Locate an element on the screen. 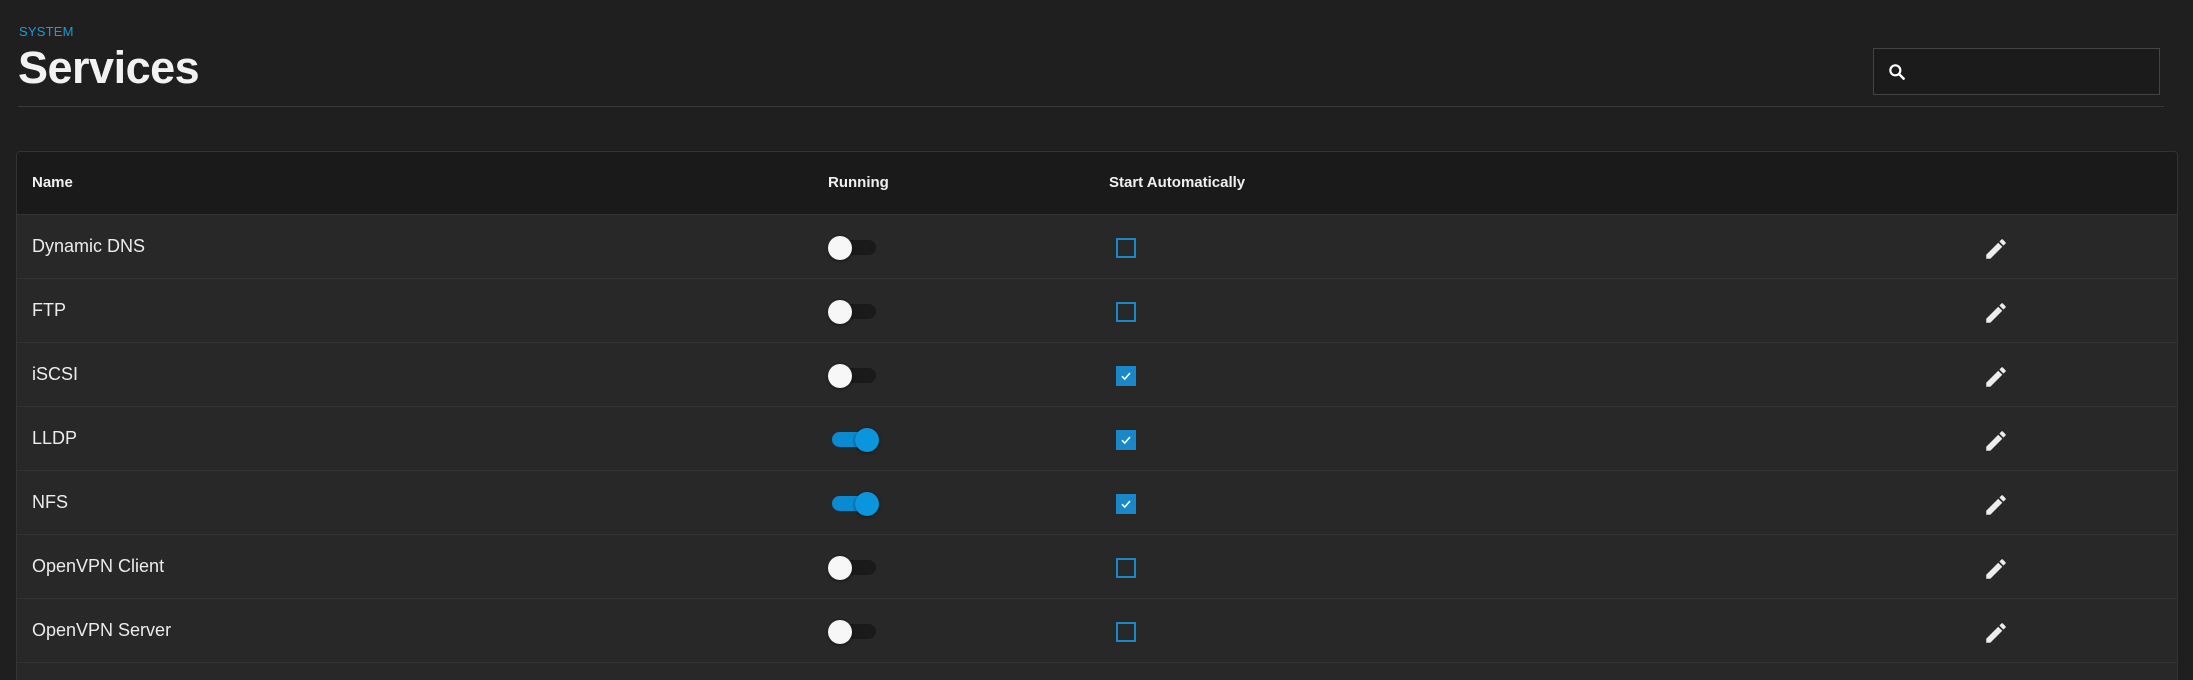  page-title: Services is located at coordinates (109, 67).